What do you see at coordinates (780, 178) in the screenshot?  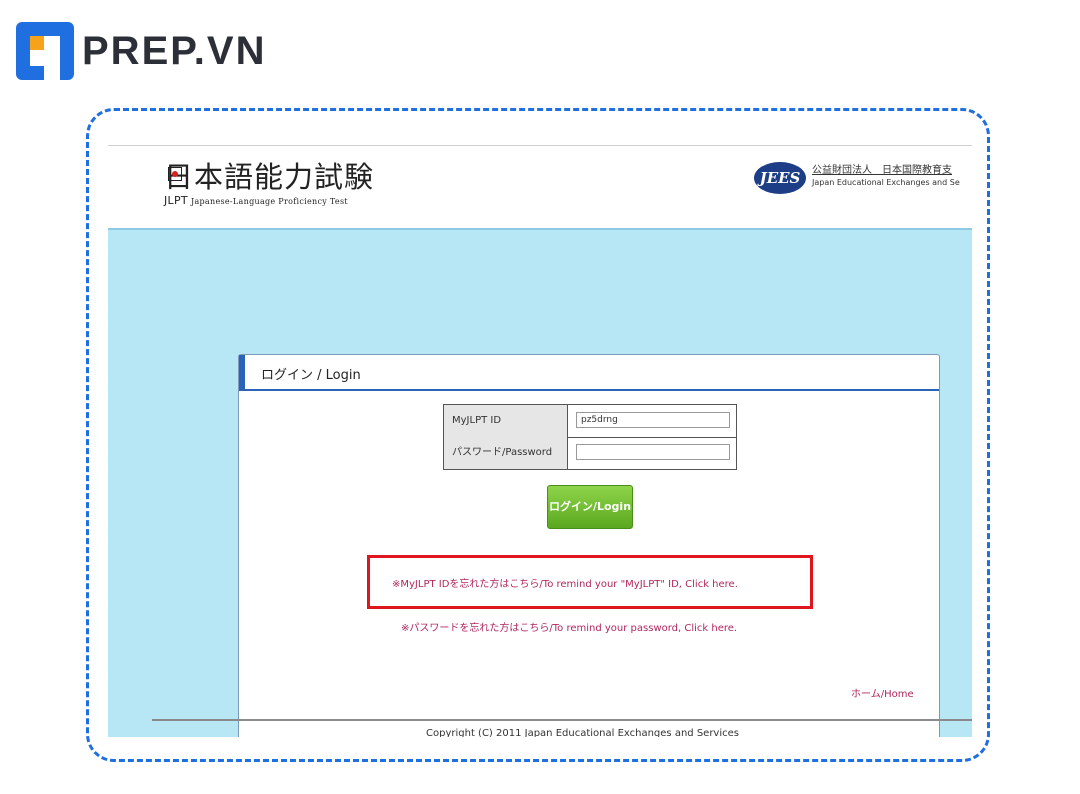 I see `jees-logo: JEES` at bounding box center [780, 178].